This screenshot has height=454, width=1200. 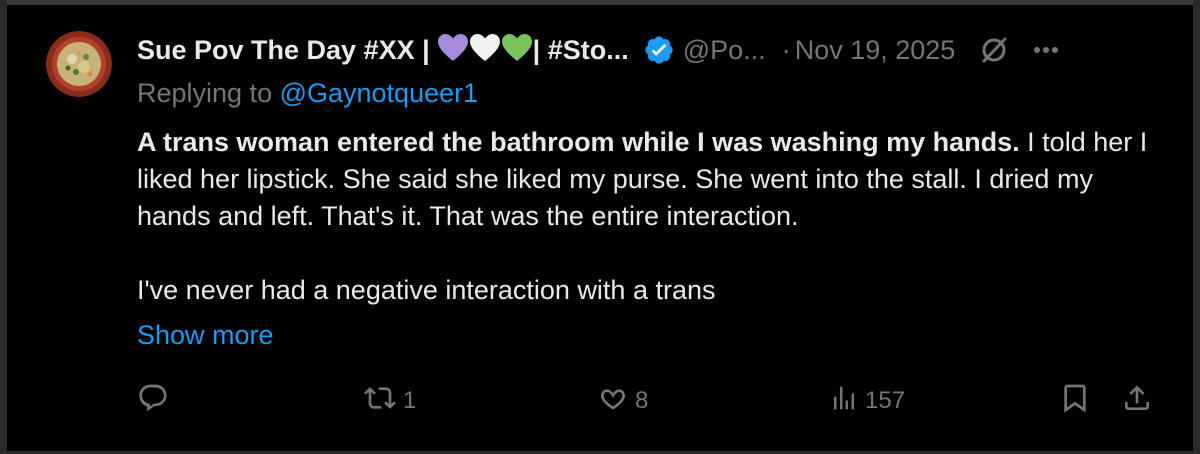 What do you see at coordinates (994, 50) in the screenshot?
I see `grok-icon` at bounding box center [994, 50].